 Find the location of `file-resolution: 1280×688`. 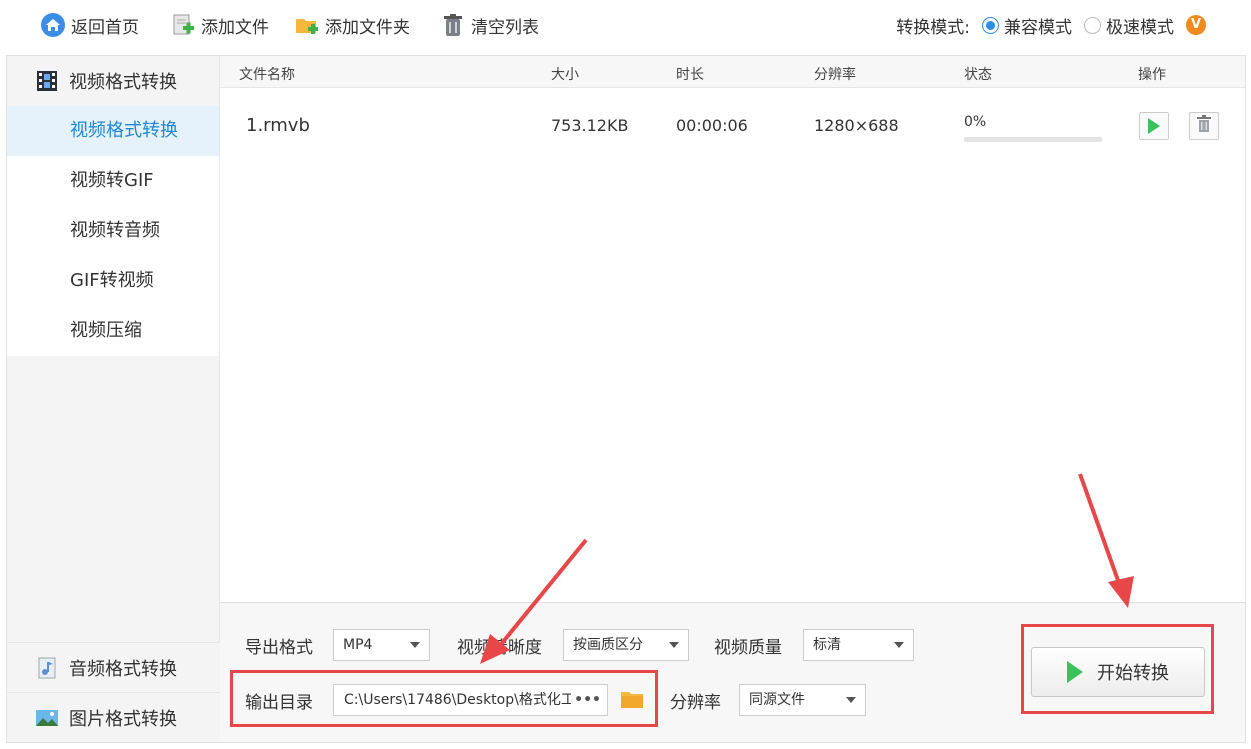

file-resolution: 1280×688 is located at coordinates (856, 125).